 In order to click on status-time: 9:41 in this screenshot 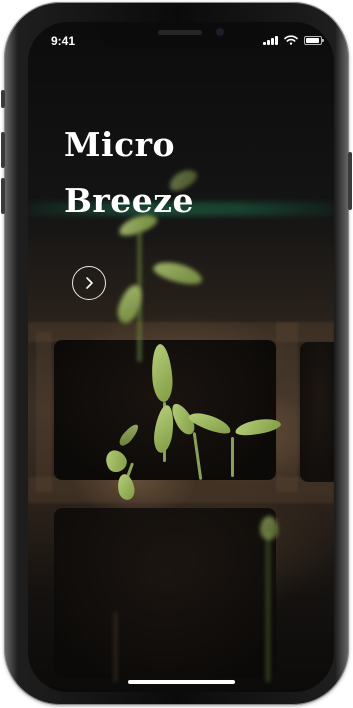, I will do `click(63, 41)`.